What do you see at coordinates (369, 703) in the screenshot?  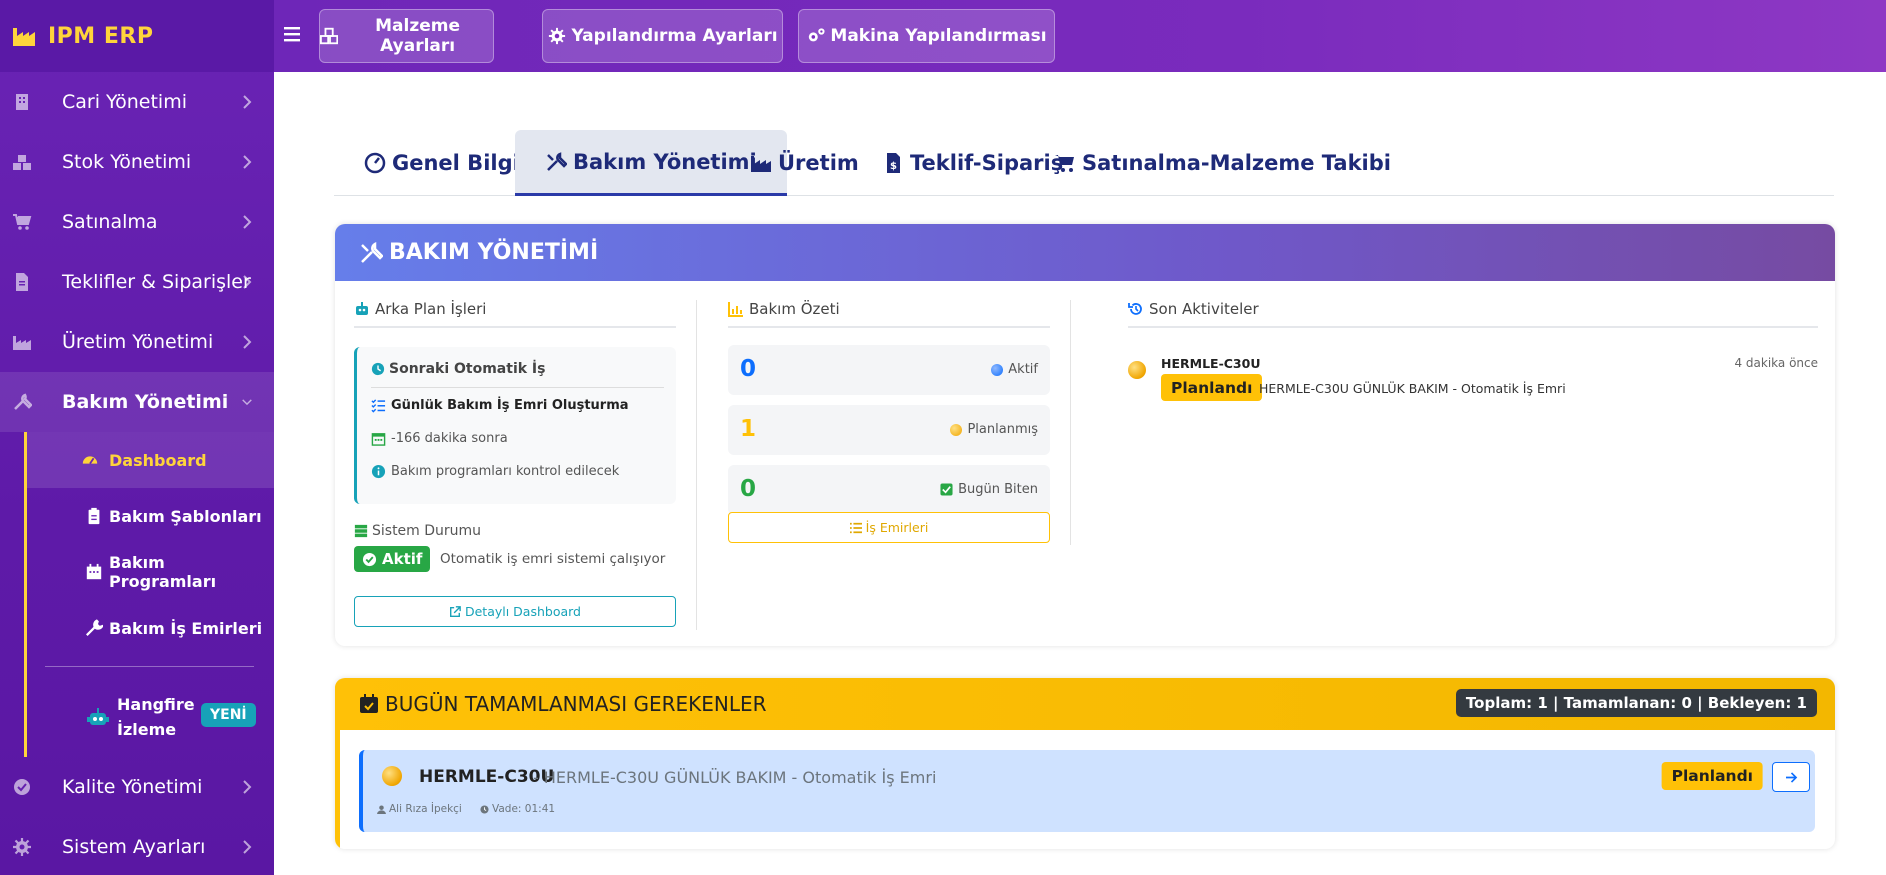 I see `calendar-check-icon` at bounding box center [369, 703].